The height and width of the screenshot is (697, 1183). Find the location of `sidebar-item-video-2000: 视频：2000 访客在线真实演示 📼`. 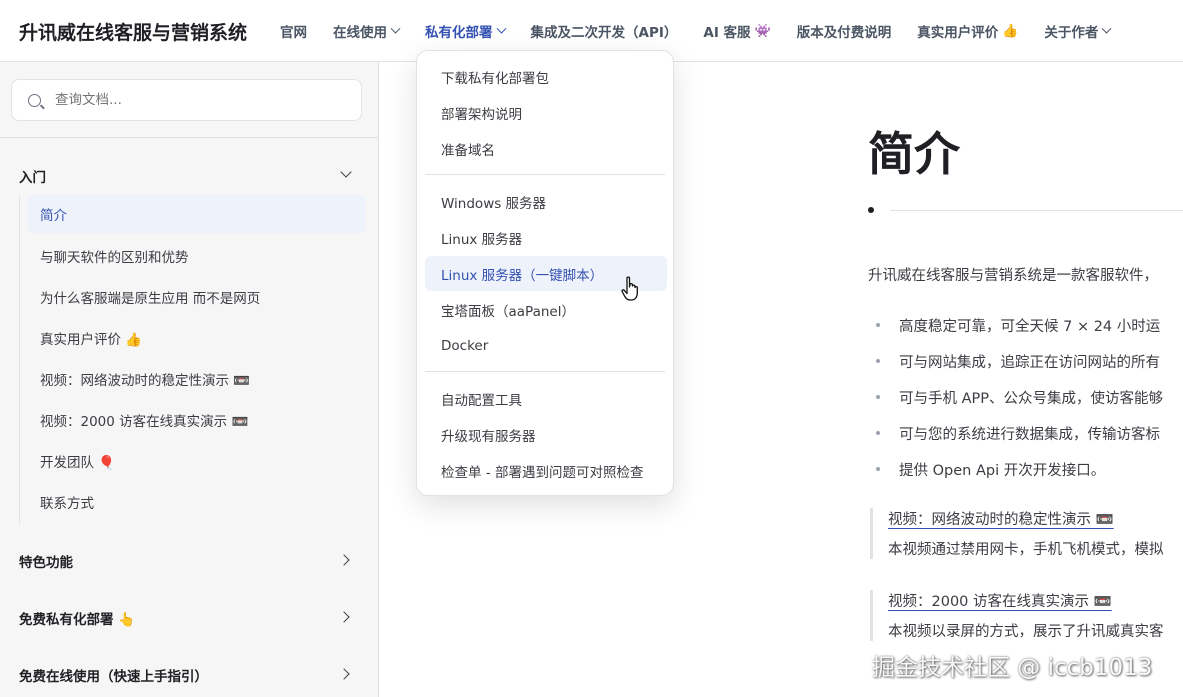

sidebar-item-video-2000: 视频：2000 访客在线真实演示 📼 is located at coordinates (197, 420).